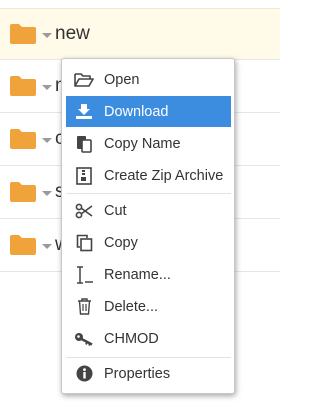 Image resolution: width=320 pixels, height=418 pixels. Describe the element at coordinates (148, 242) in the screenshot. I see `menu-item-copy: Copy` at that location.